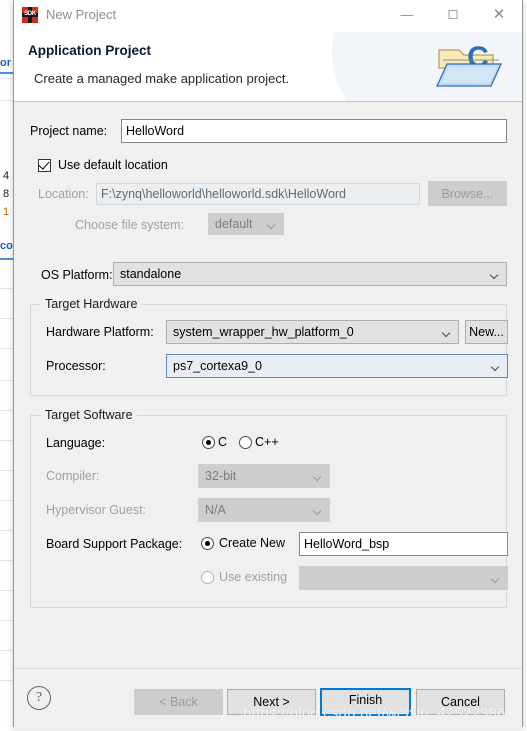  What do you see at coordinates (69, 131) in the screenshot?
I see `project-name-label: Project name:` at bounding box center [69, 131].